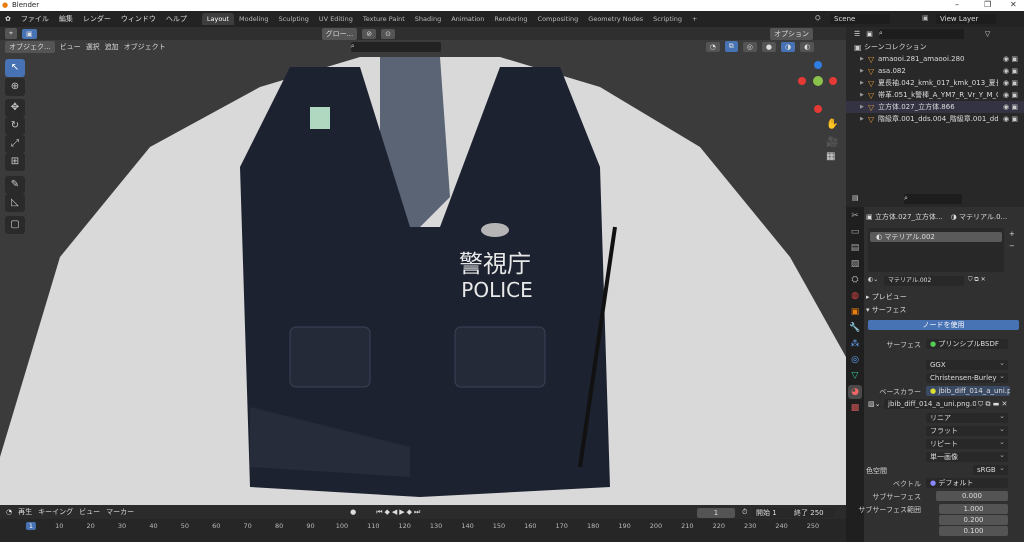  I want to click on proportional-edit-icon: ⊙, so click(388, 33).